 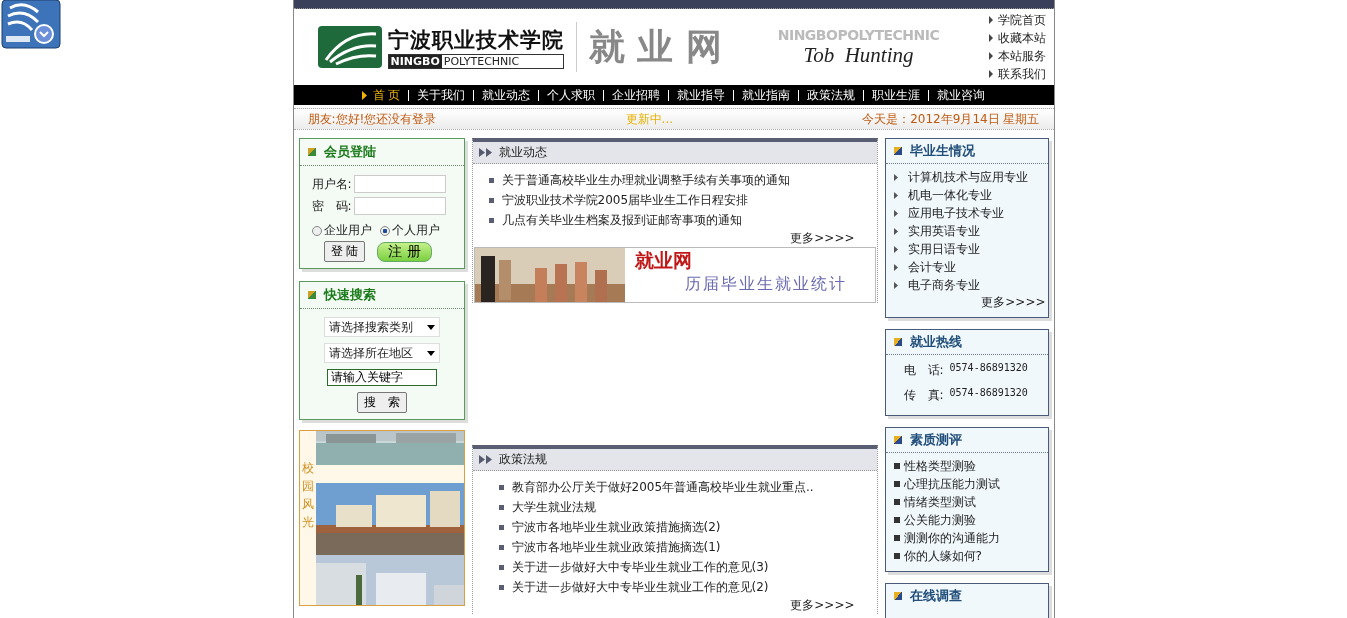 I want to click on policy-link: 关于进一步做好大中专毕业生就业工作的意见(3), so click(x=640, y=567).